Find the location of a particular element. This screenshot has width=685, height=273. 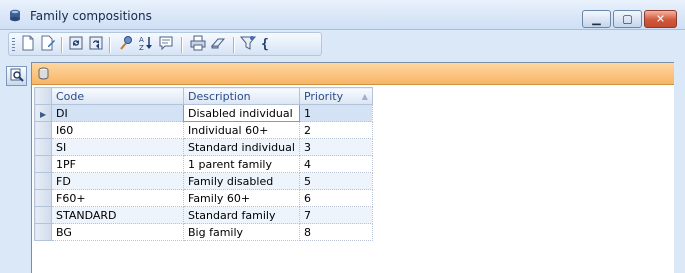

cell-code: F60+ is located at coordinates (117, 198).